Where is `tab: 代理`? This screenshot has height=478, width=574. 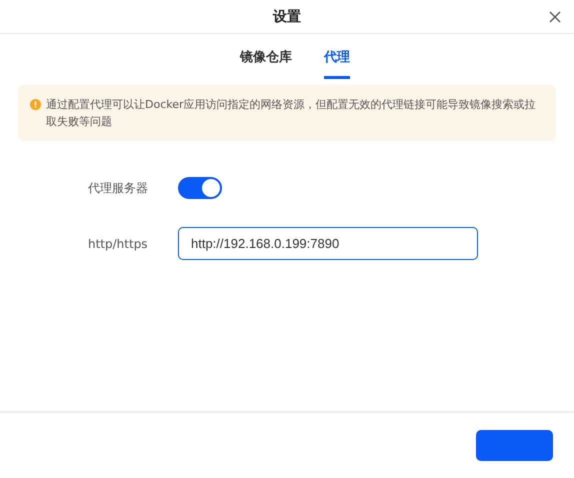 tab: 代理 is located at coordinates (337, 63).